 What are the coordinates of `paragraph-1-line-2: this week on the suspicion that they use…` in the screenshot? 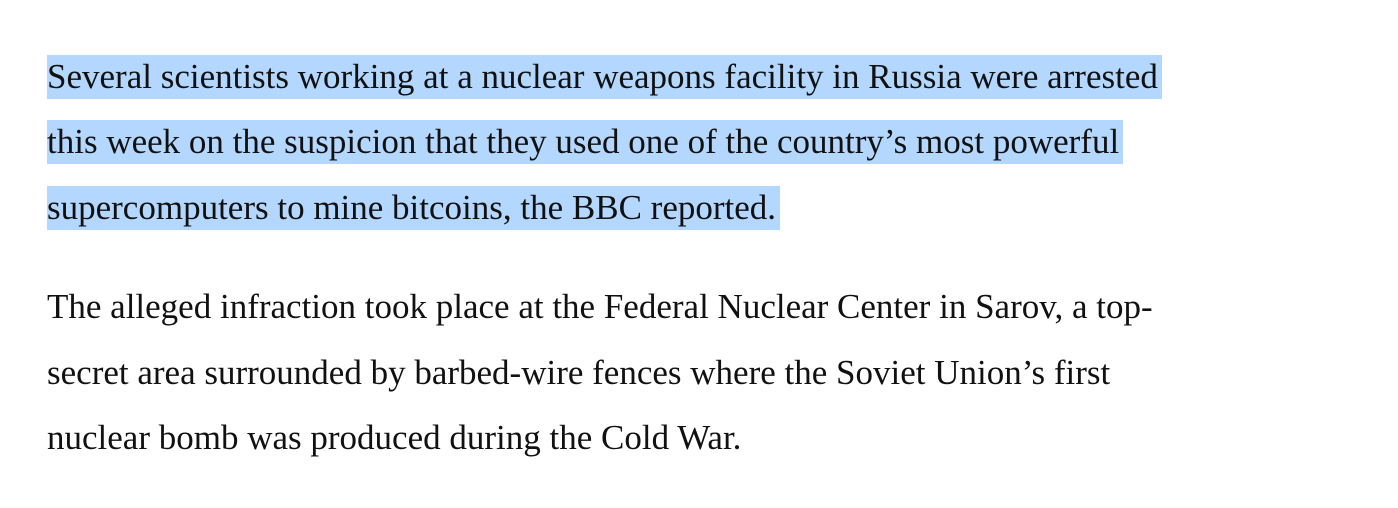 It's located at (585, 142).